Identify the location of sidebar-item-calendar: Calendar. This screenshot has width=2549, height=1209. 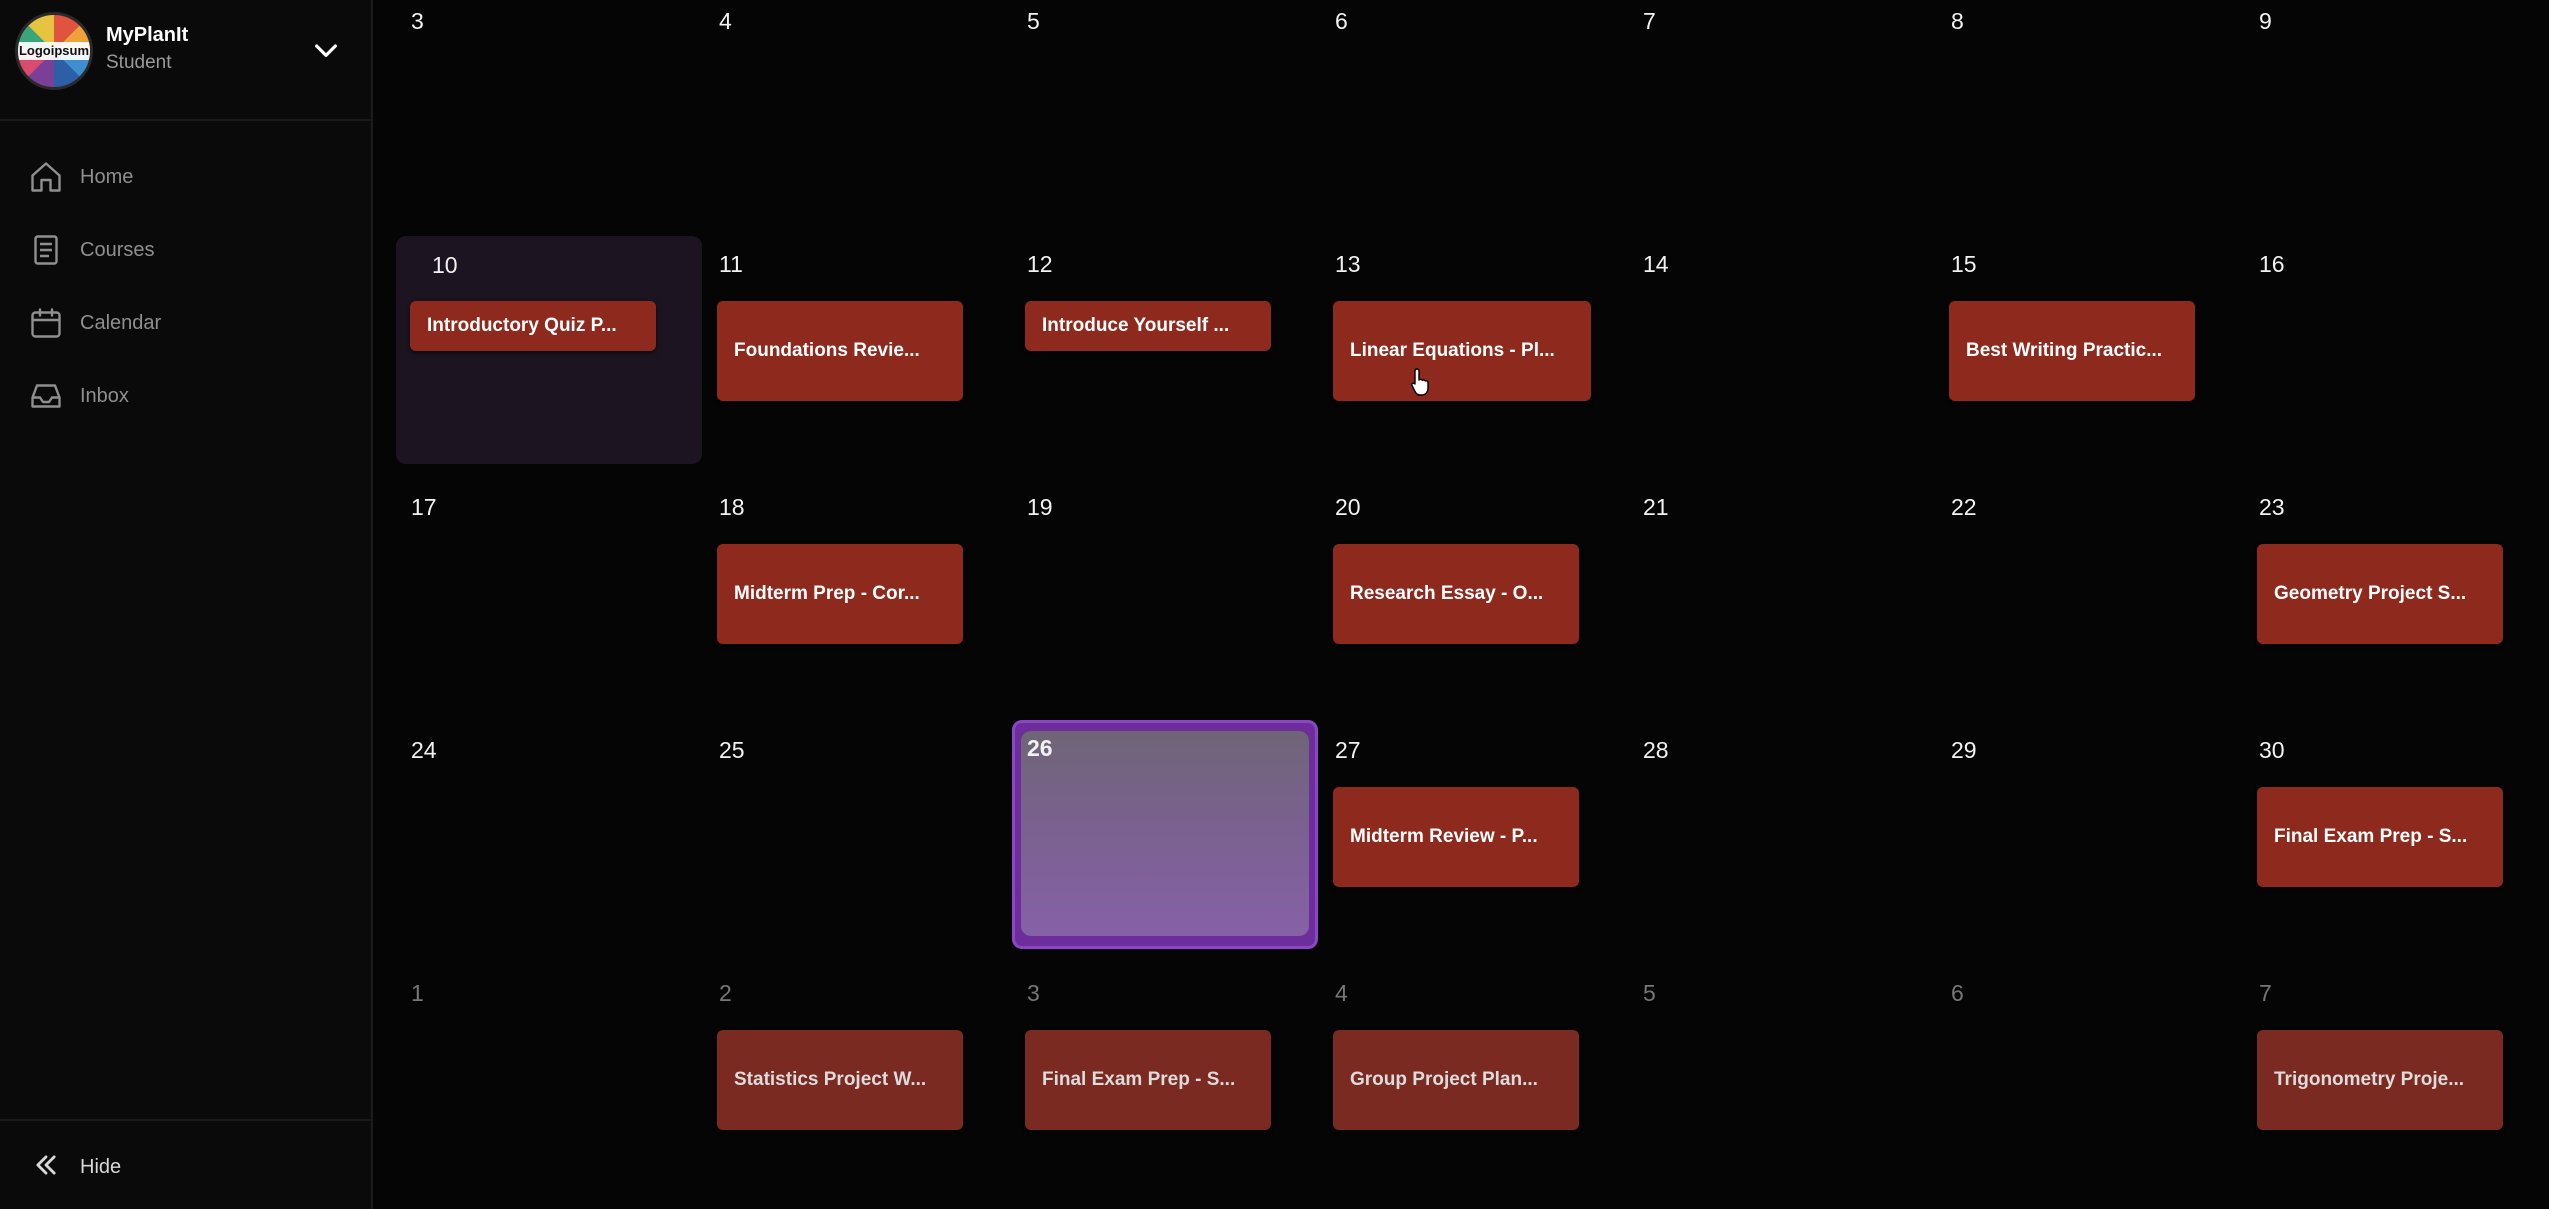
(185, 322).